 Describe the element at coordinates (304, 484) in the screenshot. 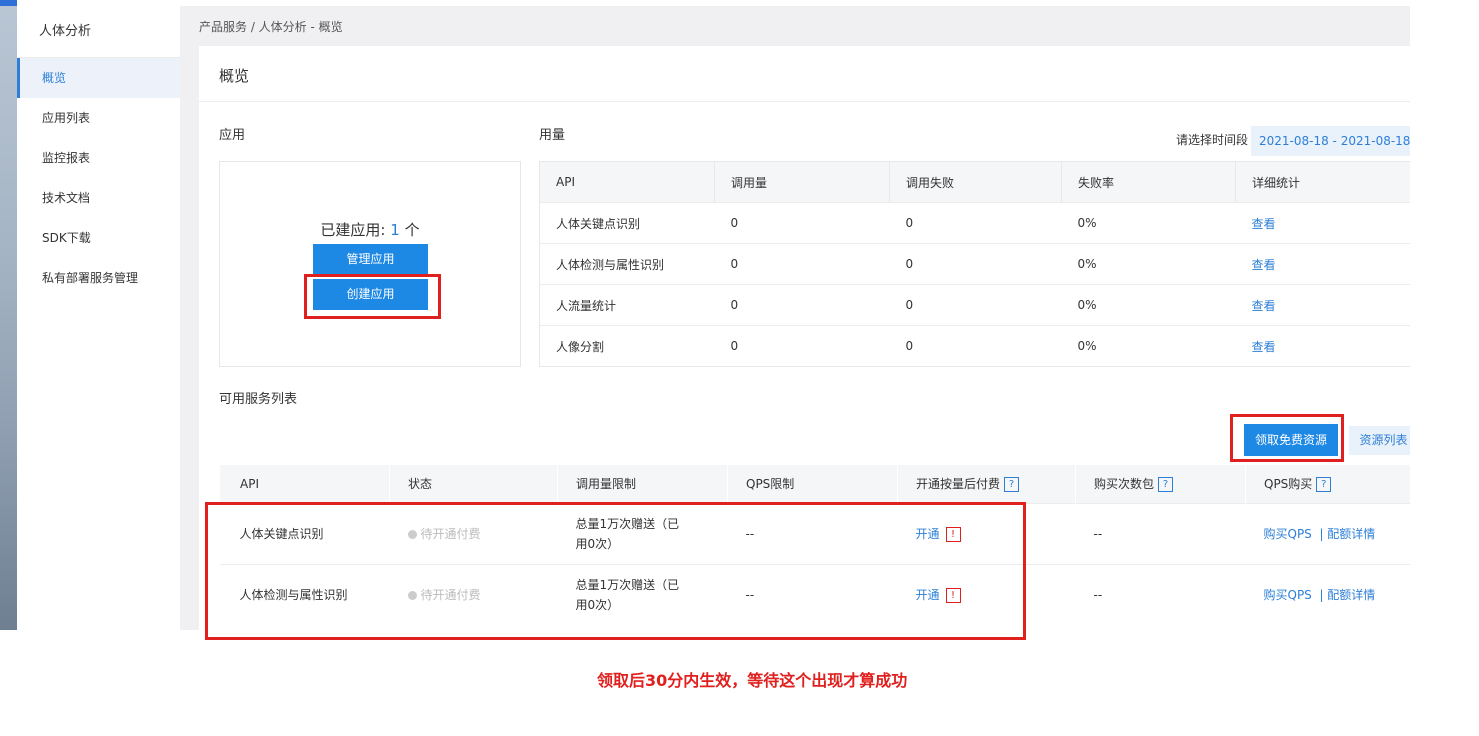

I see `svc-col-api: API` at that location.